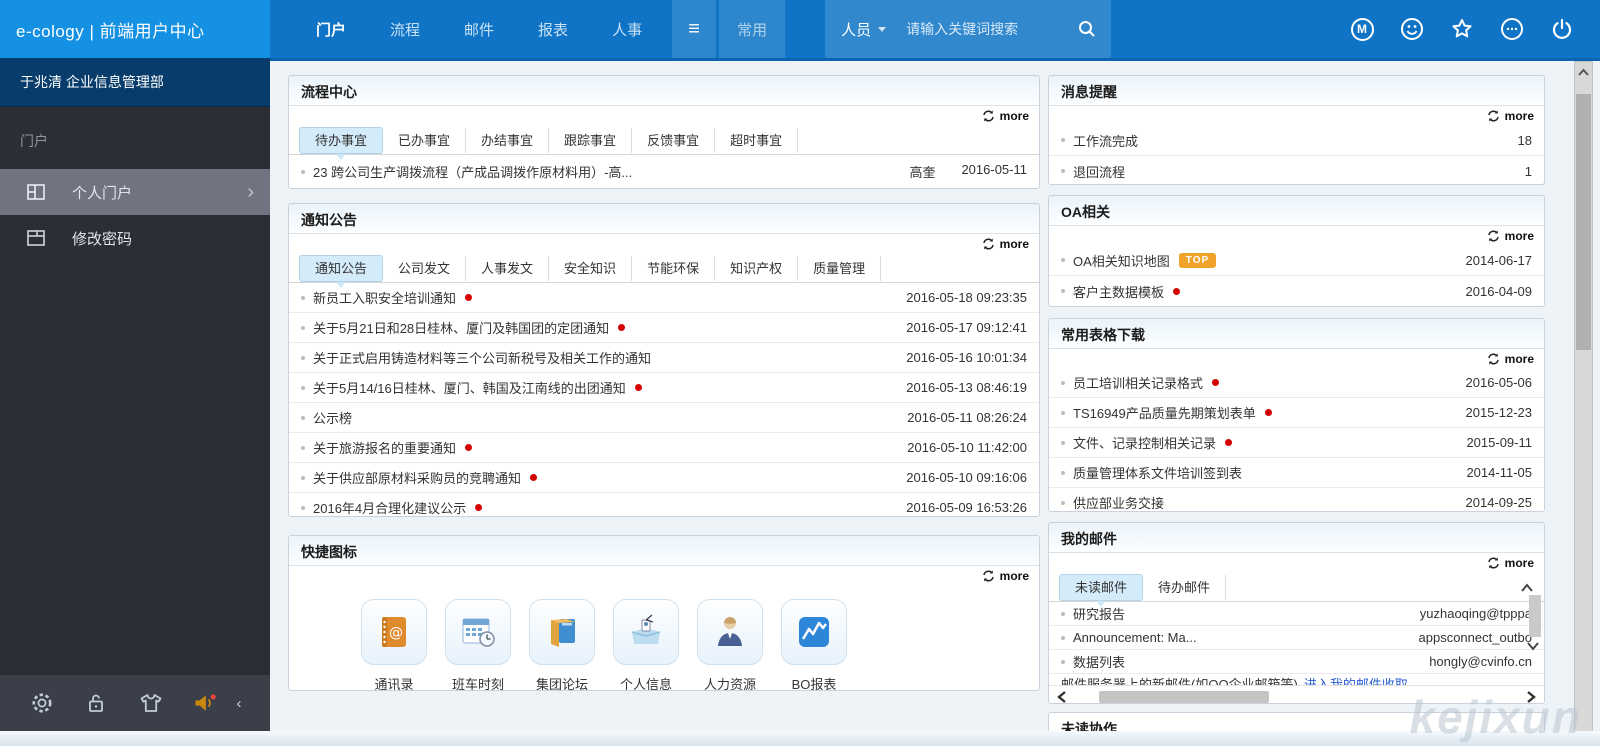 This screenshot has width=1600, height=746. Describe the element at coordinates (205, 703) in the screenshot. I see `announcement-speaker-icon` at that location.